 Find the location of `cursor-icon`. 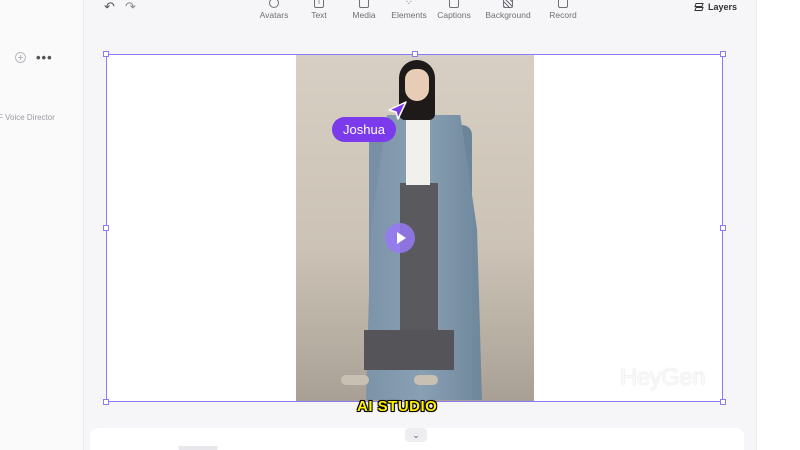

cursor-icon is located at coordinates (397, 110).